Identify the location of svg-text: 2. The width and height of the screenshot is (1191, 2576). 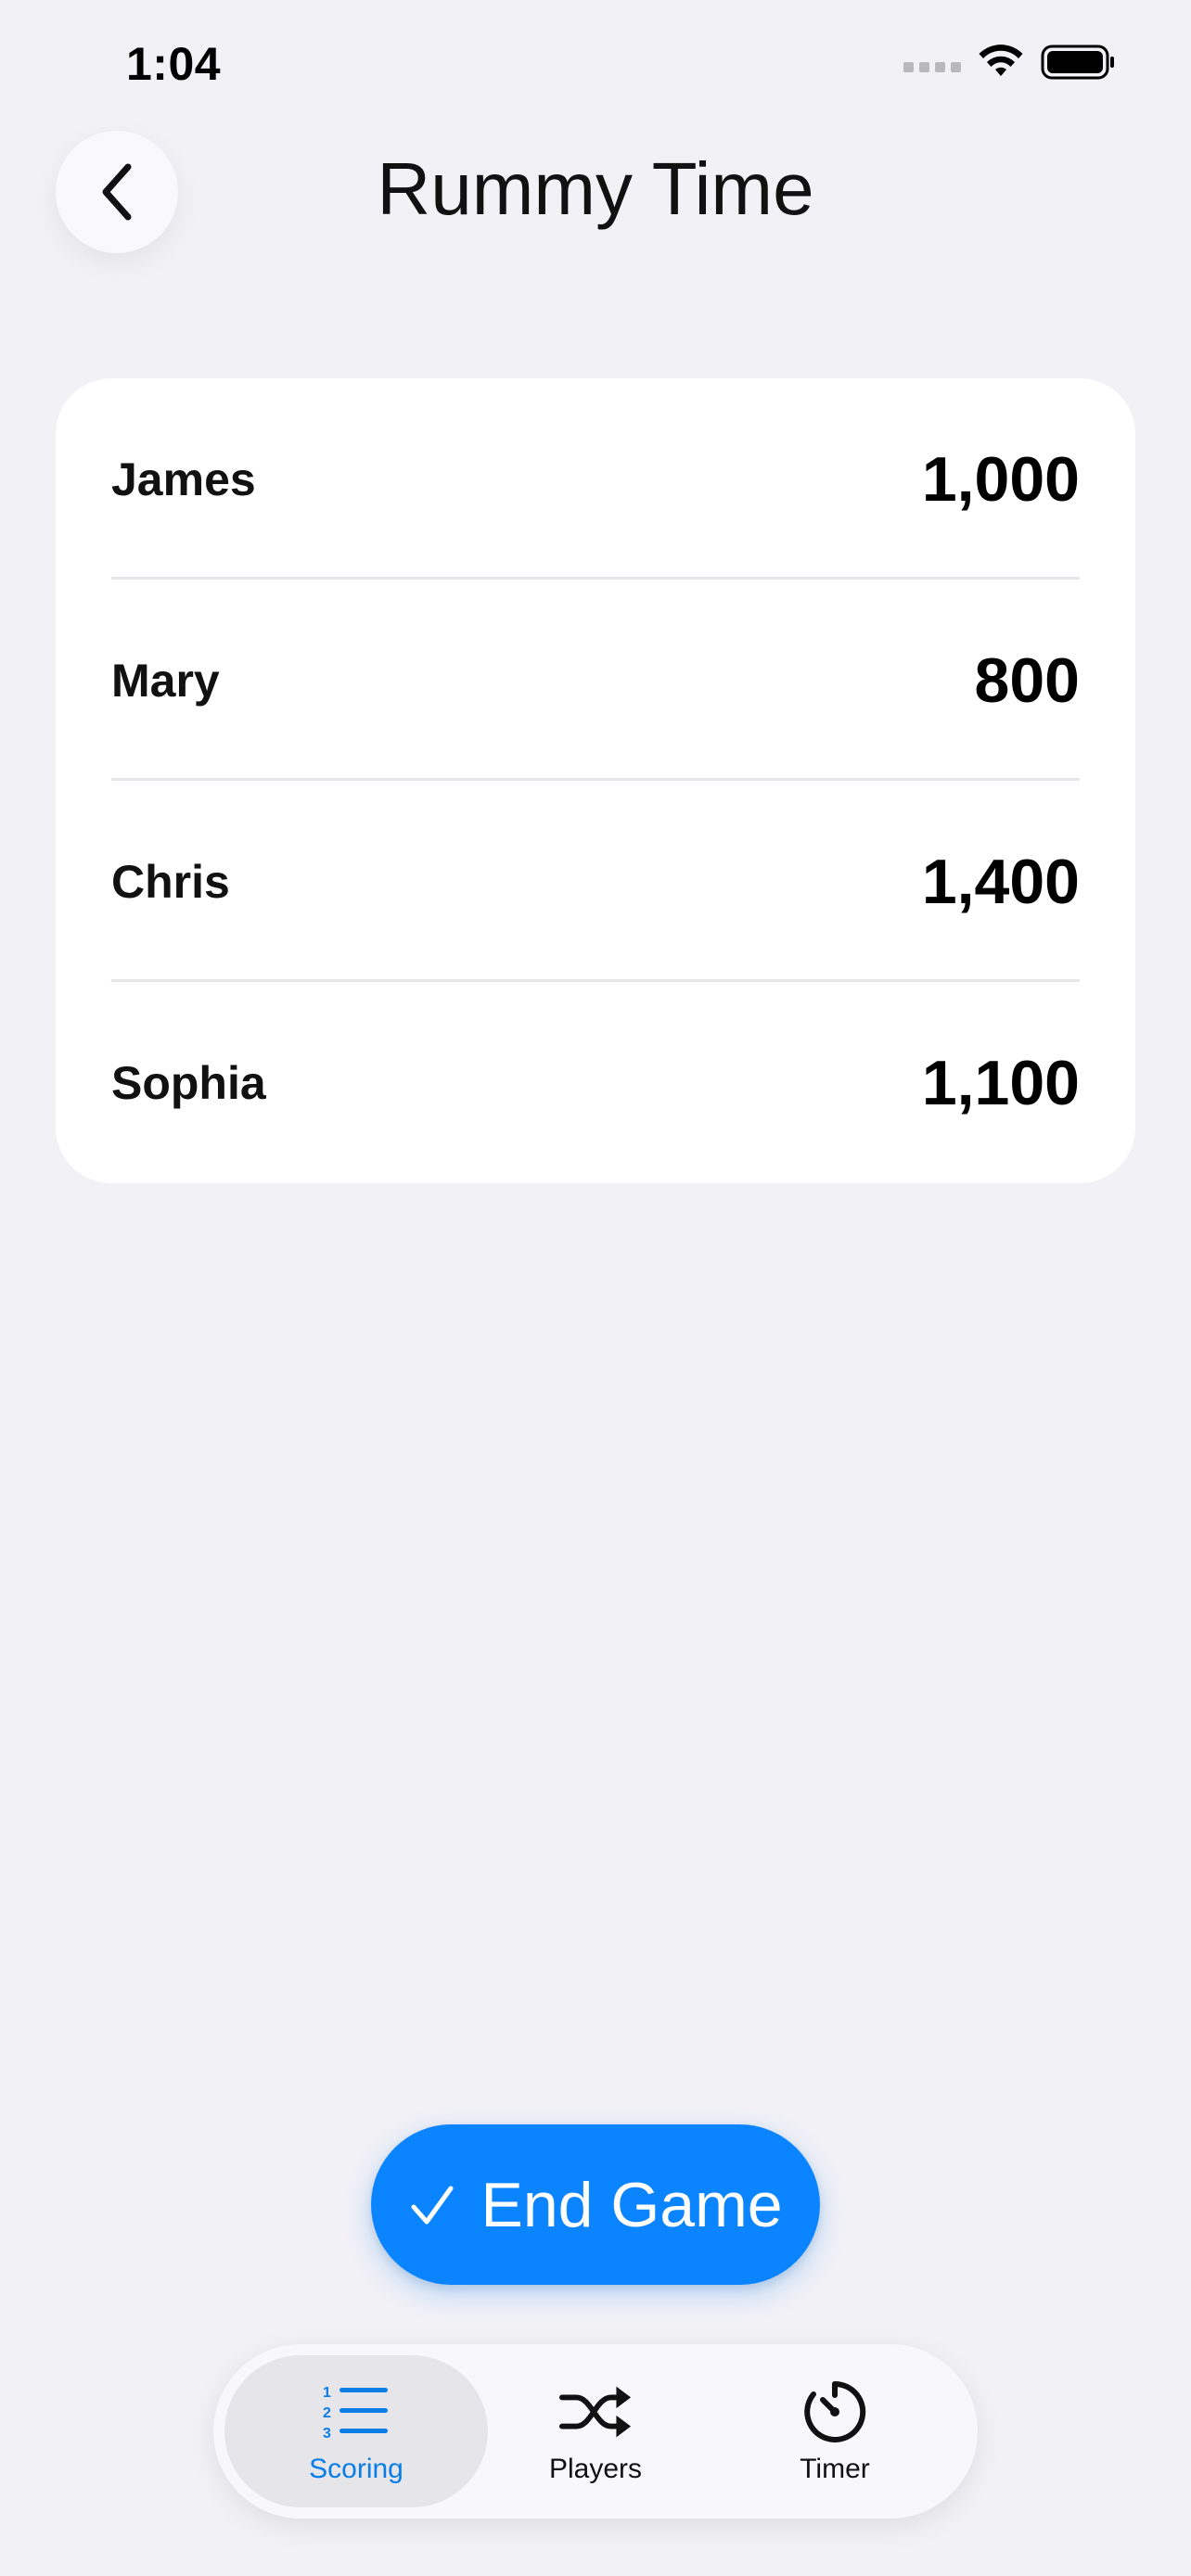
(327, 2413).